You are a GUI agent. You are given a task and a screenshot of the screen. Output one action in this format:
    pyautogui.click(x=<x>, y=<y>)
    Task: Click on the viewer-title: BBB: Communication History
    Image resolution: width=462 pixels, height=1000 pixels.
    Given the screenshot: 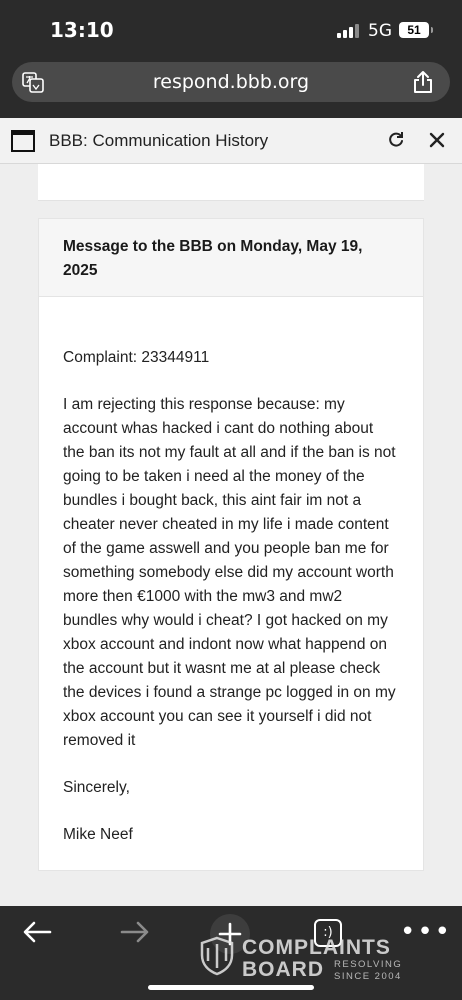 What is the action you would take?
    pyautogui.click(x=159, y=140)
    